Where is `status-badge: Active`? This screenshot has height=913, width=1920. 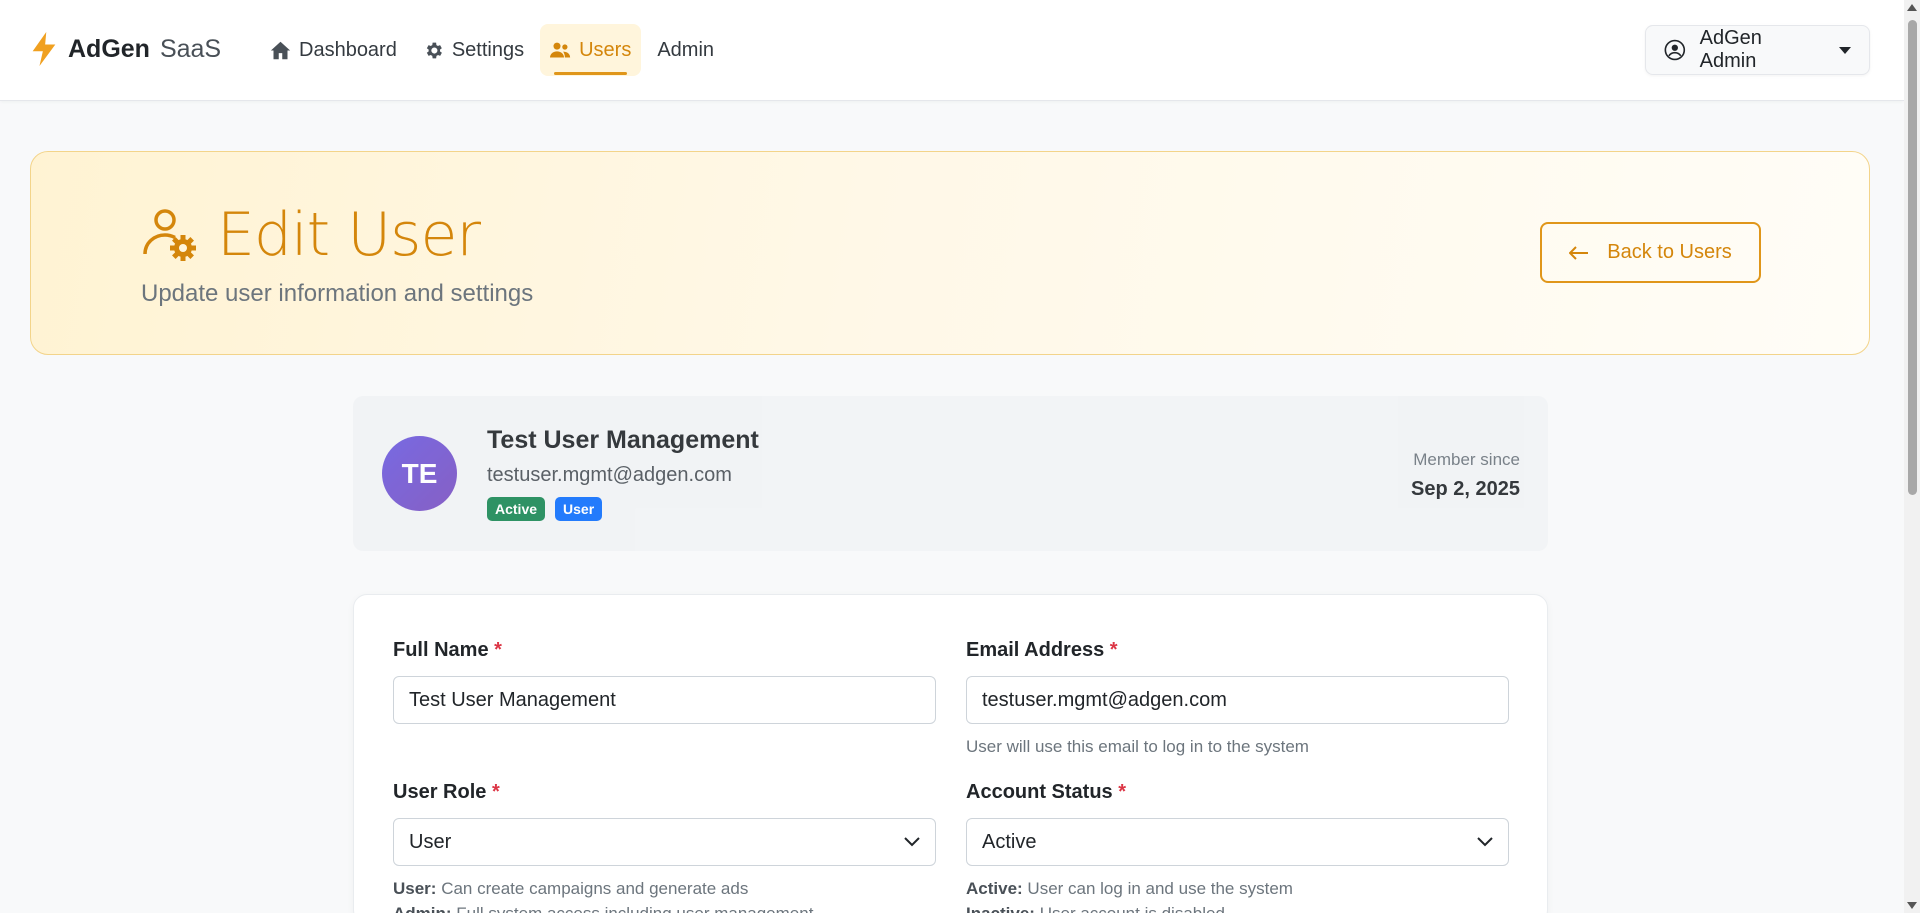 status-badge: Active is located at coordinates (516, 509).